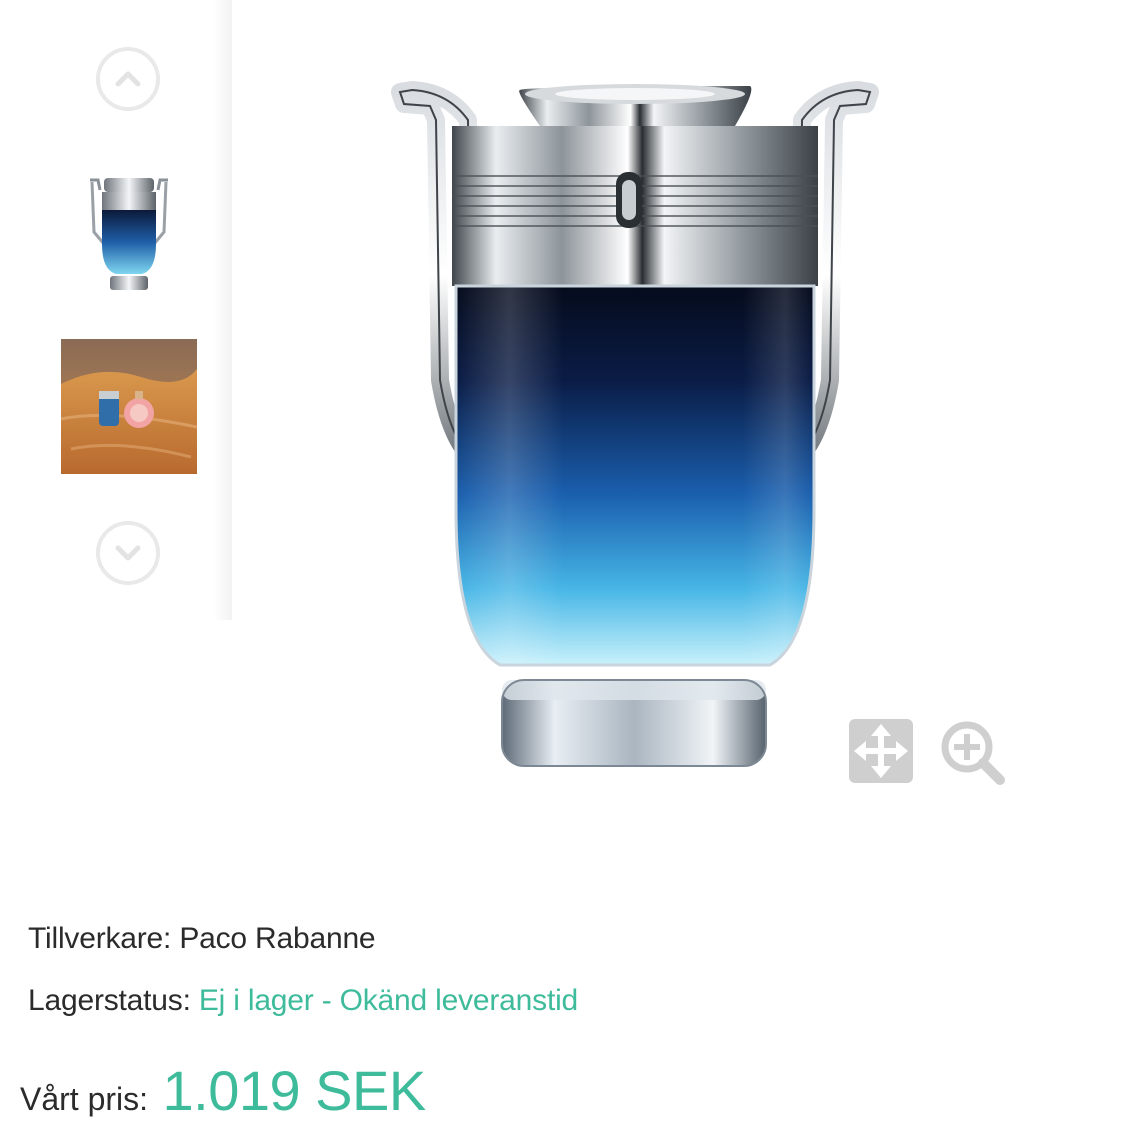 The image size is (1125, 1125). I want to click on thumbnail-rail, so click(116, 310).